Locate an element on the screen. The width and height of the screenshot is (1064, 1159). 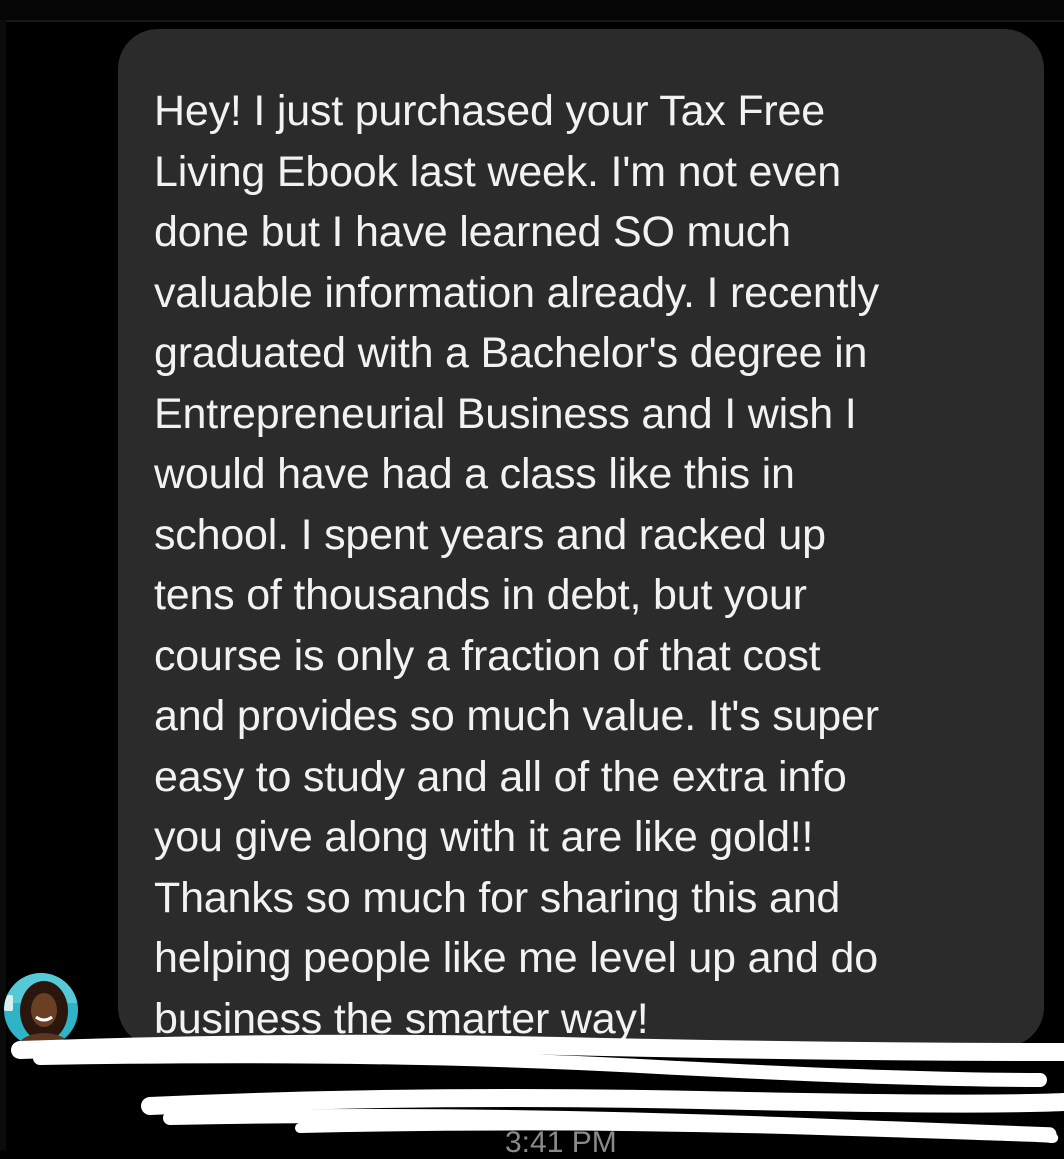
avatar-photo-icon is located at coordinates (41, 1010).